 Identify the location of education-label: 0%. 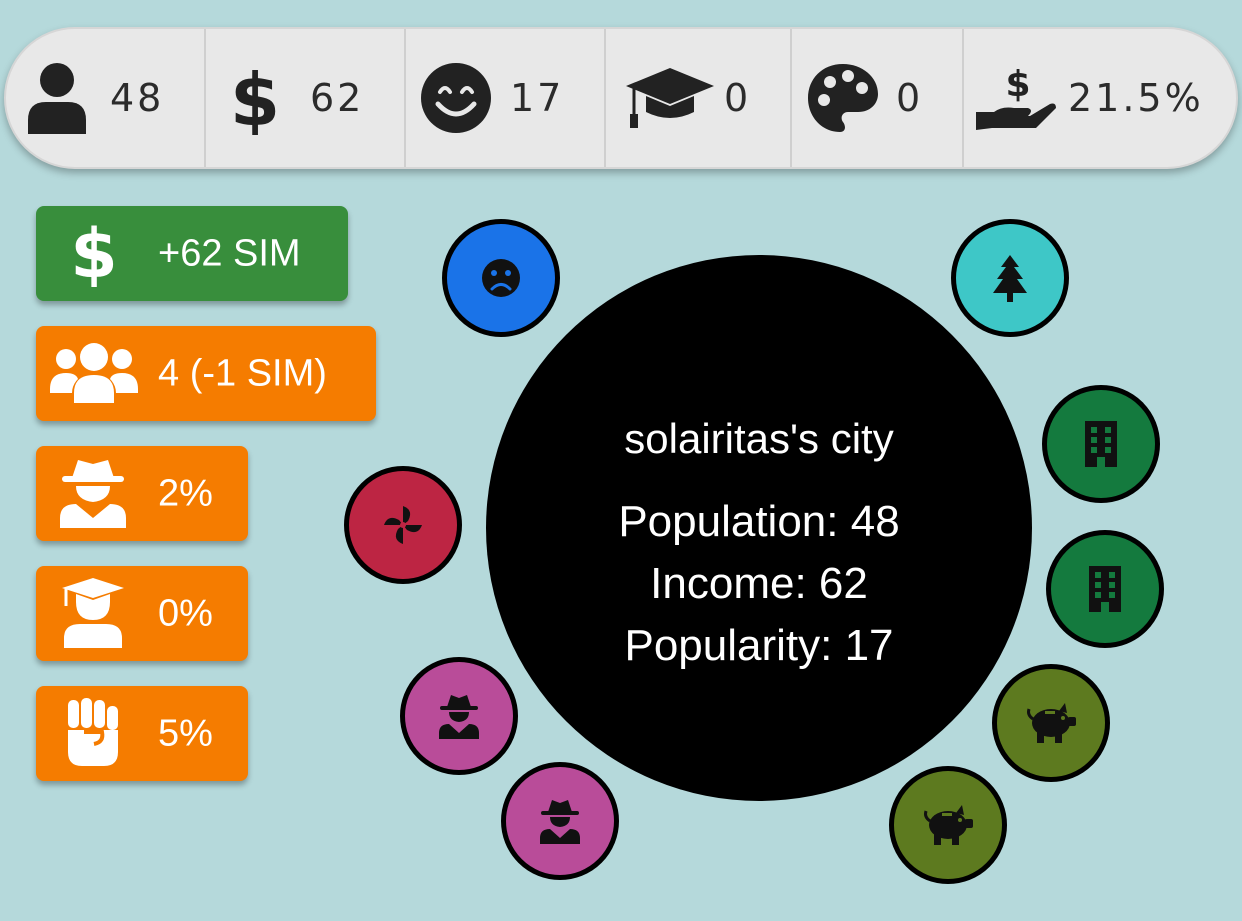
(185, 613).